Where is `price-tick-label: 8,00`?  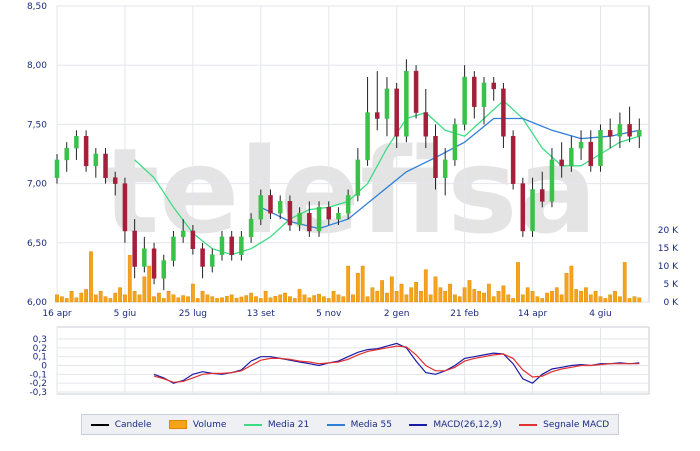
price-tick-label: 8,00 is located at coordinates (37, 66).